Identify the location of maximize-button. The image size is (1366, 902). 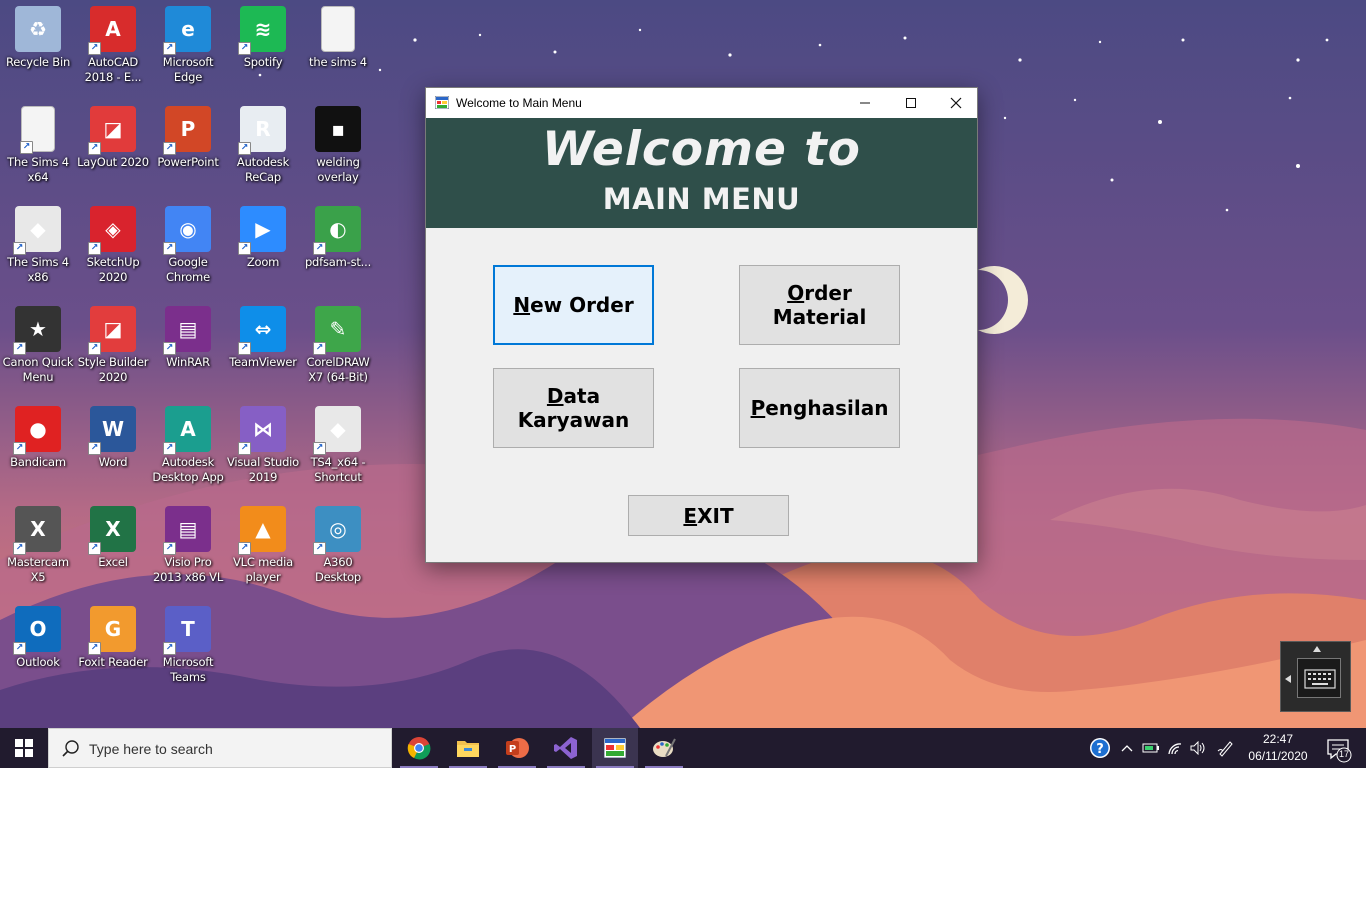
(911, 103).